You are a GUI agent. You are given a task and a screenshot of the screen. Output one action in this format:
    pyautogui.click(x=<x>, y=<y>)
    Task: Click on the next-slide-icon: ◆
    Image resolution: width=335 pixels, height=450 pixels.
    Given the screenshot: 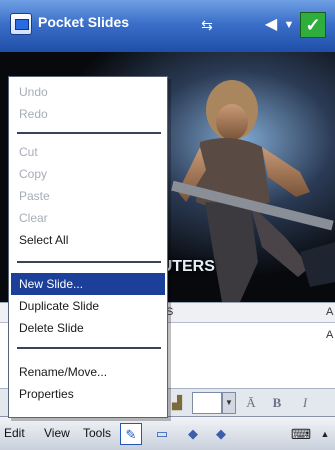 What is the action you would take?
    pyautogui.click(x=221, y=434)
    